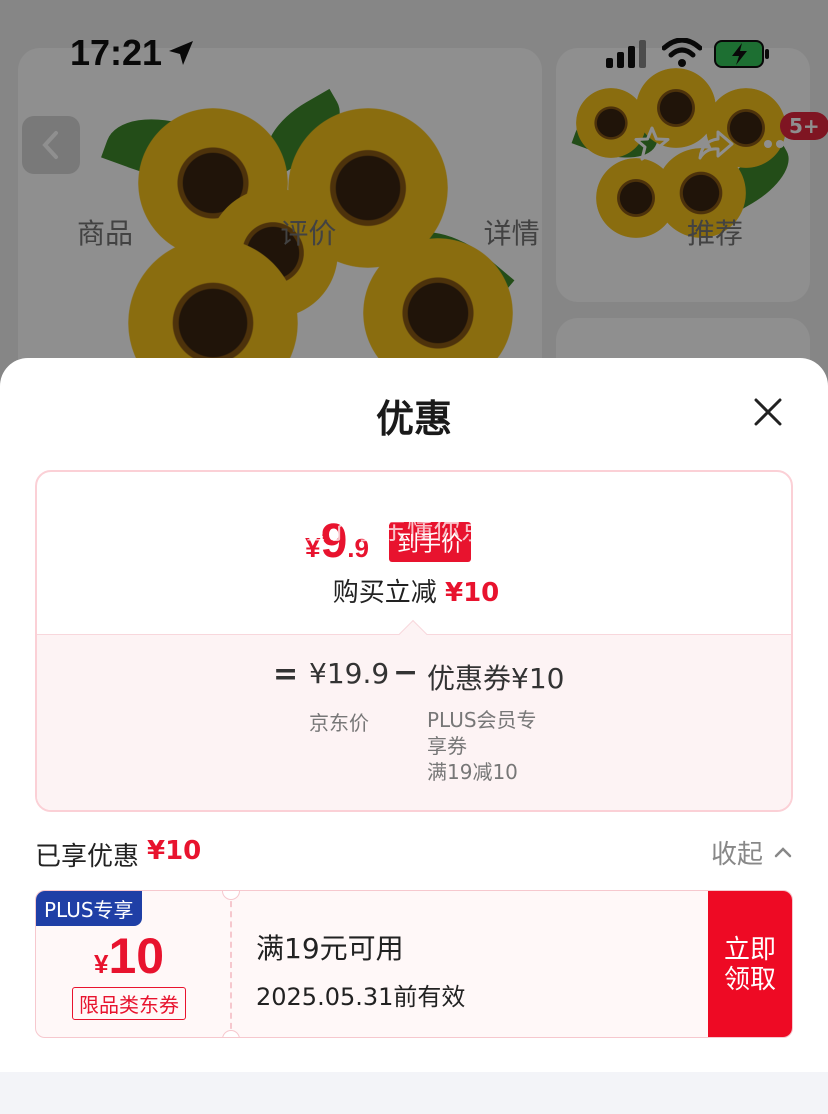  I want to click on coupon-value-section: PLUS专享 ¥10 限品类东券, so click(132, 964).